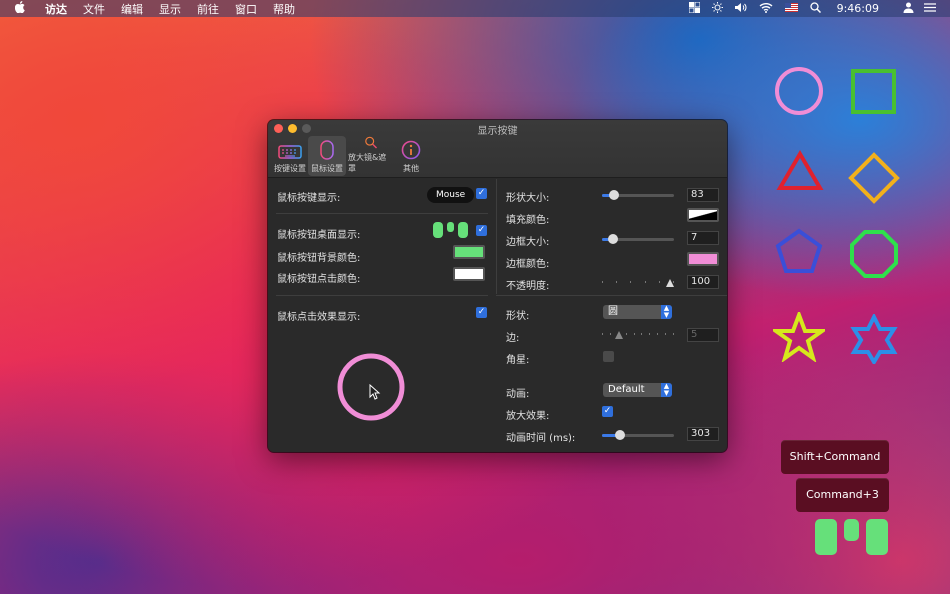 This screenshot has width=950, height=594. What do you see at coordinates (518, 394) in the screenshot?
I see `animation-label: 动画:` at bounding box center [518, 394].